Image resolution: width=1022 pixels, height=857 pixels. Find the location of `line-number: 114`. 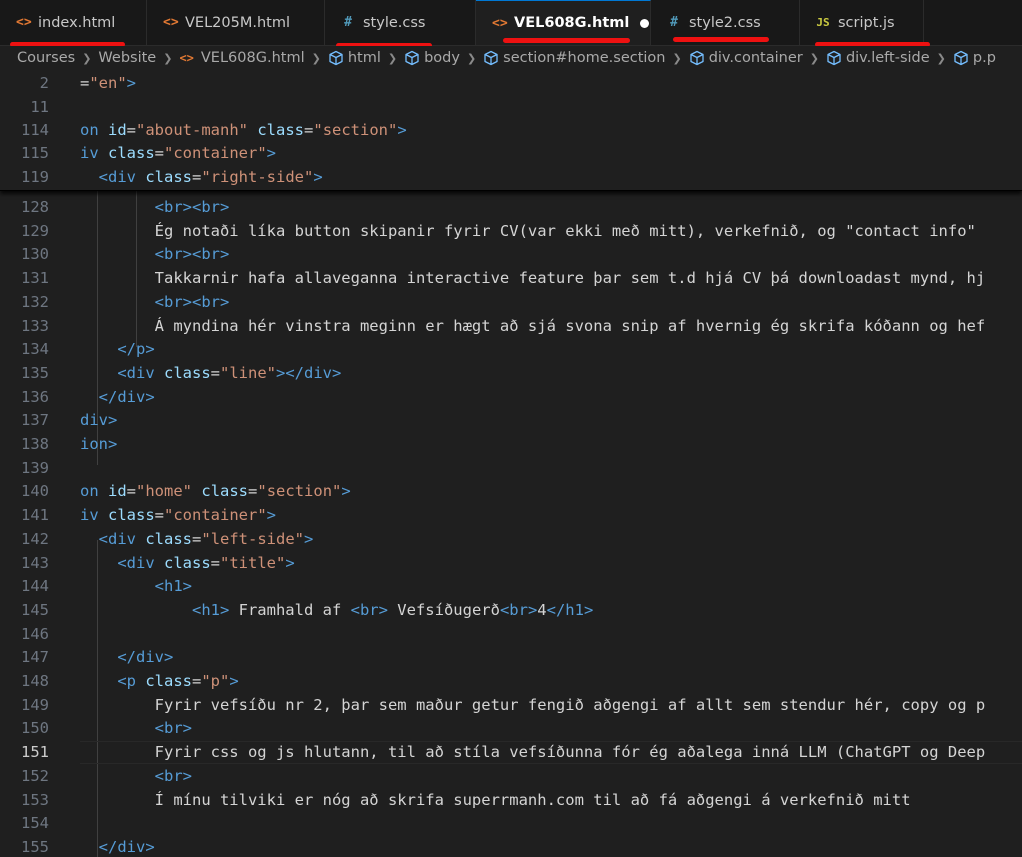

line-number: 114 is located at coordinates (35, 130).